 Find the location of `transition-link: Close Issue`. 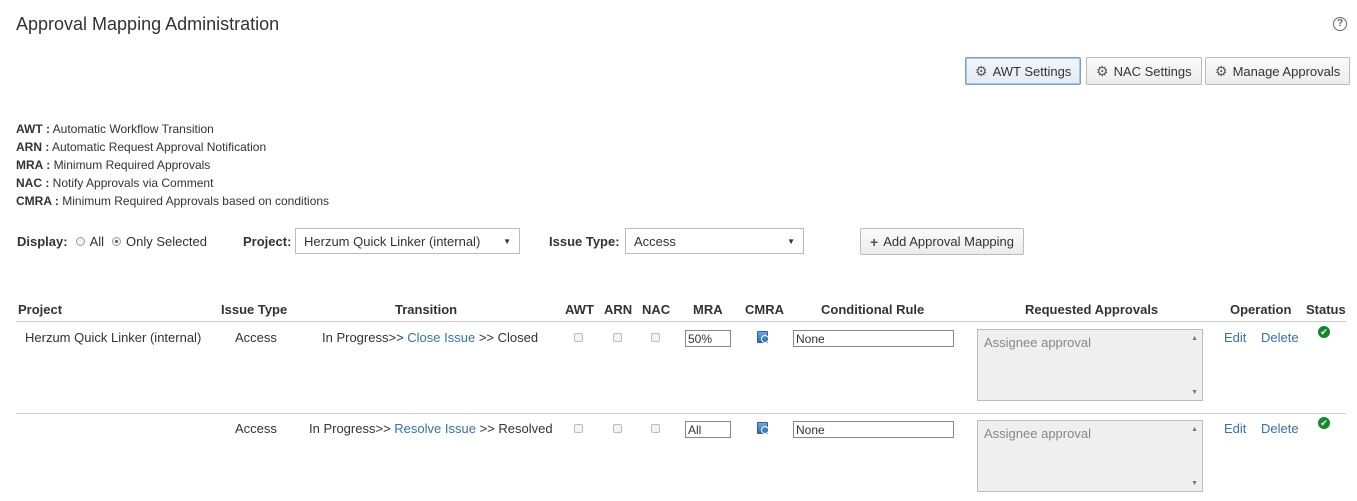

transition-link: Close Issue is located at coordinates (441, 337).